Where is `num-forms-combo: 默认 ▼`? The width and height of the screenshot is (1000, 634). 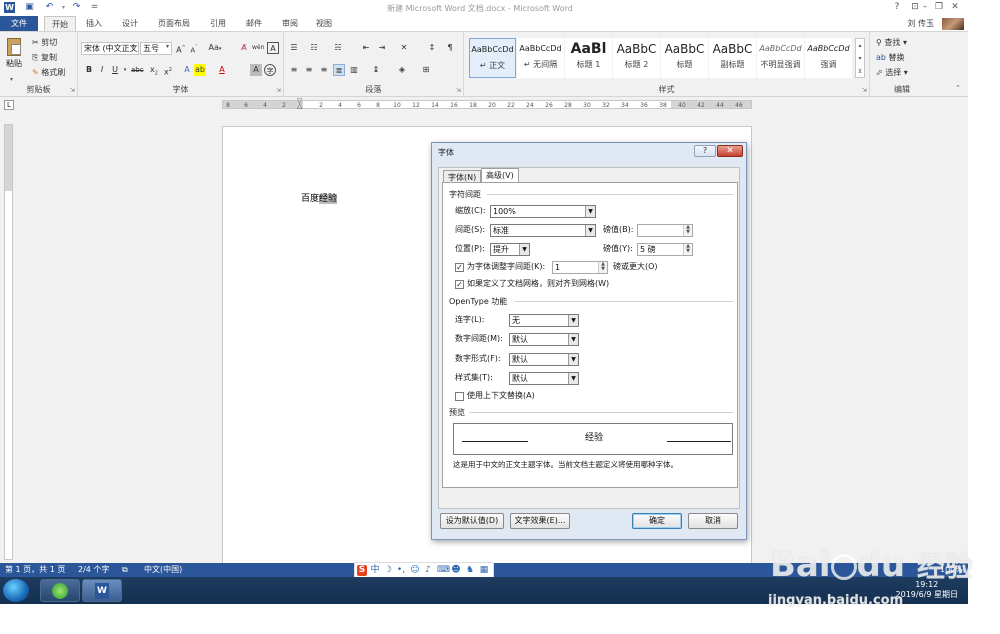
num-forms-combo: 默认 ▼ is located at coordinates (544, 359).